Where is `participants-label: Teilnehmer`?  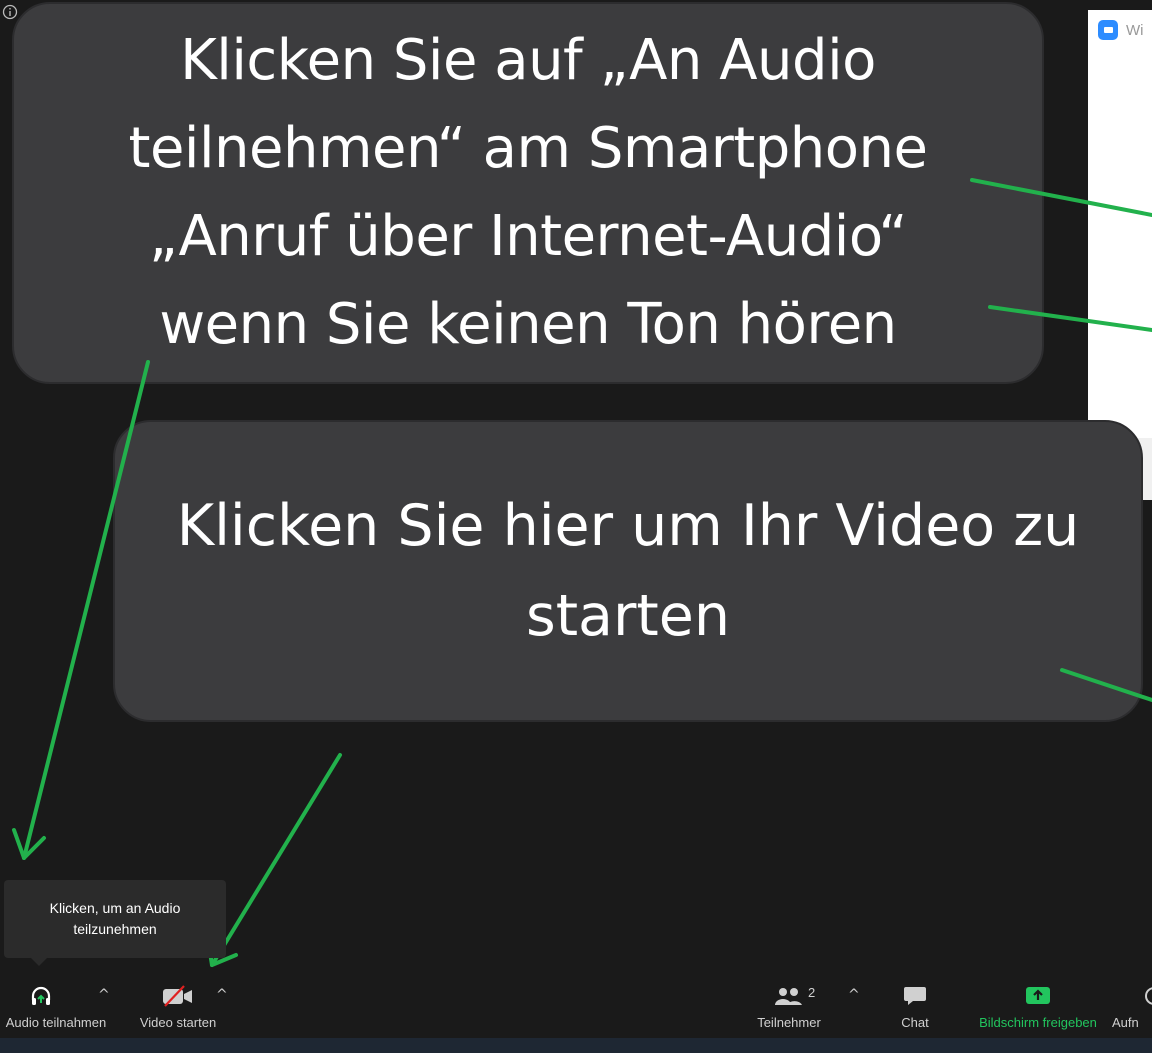 participants-label: Teilnehmer is located at coordinates (789, 1022).